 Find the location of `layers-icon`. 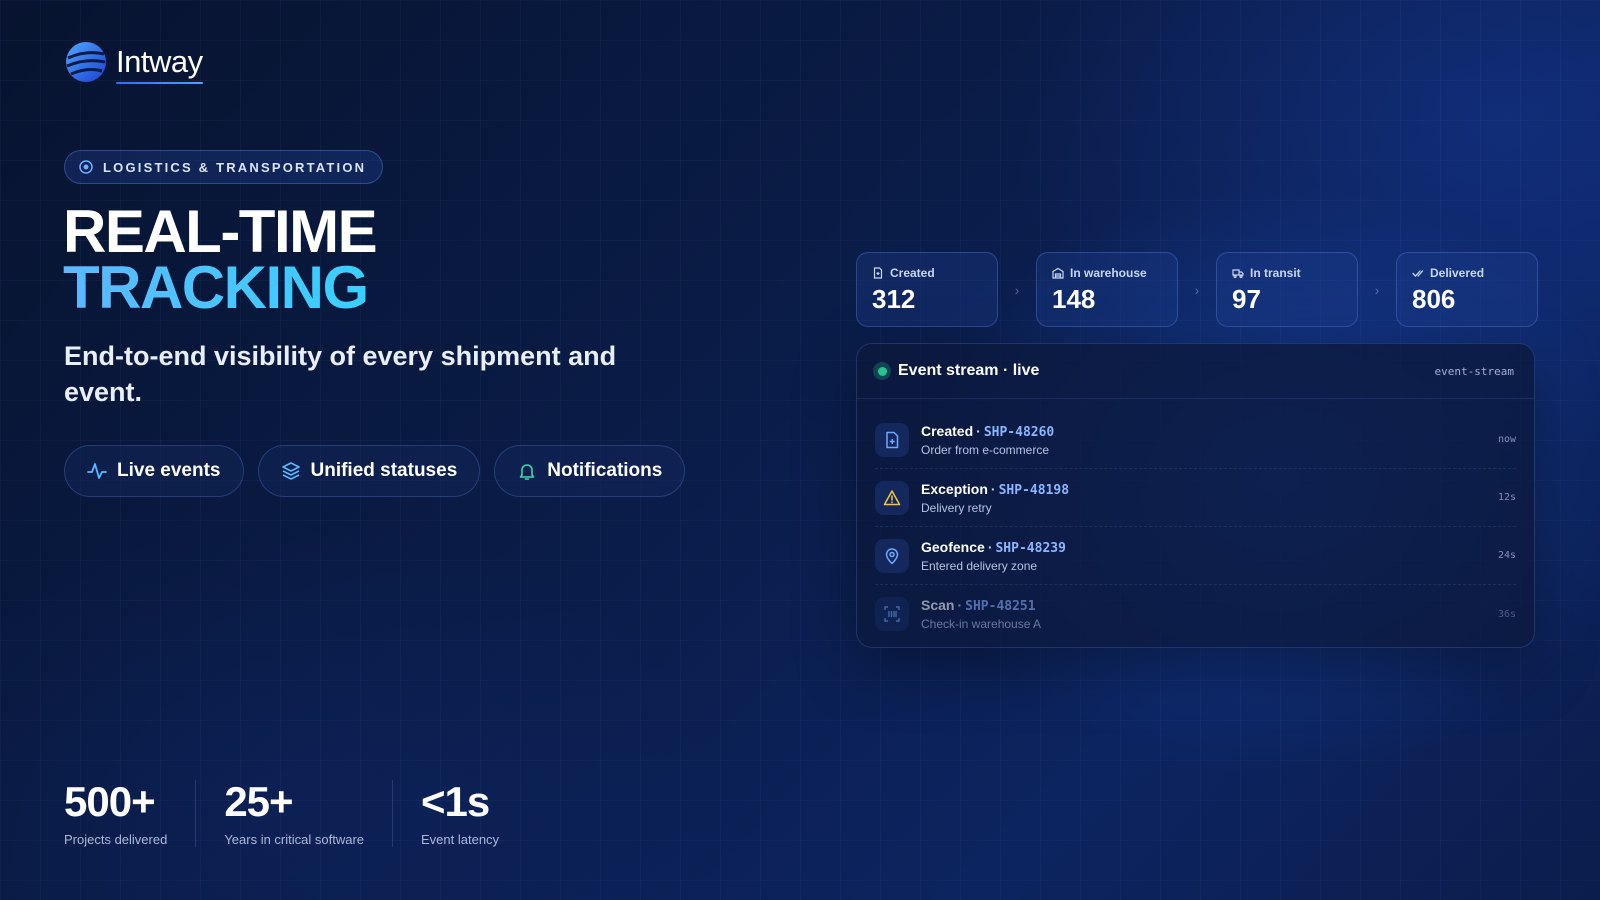

layers-icon is located at coordinates (290, 471).